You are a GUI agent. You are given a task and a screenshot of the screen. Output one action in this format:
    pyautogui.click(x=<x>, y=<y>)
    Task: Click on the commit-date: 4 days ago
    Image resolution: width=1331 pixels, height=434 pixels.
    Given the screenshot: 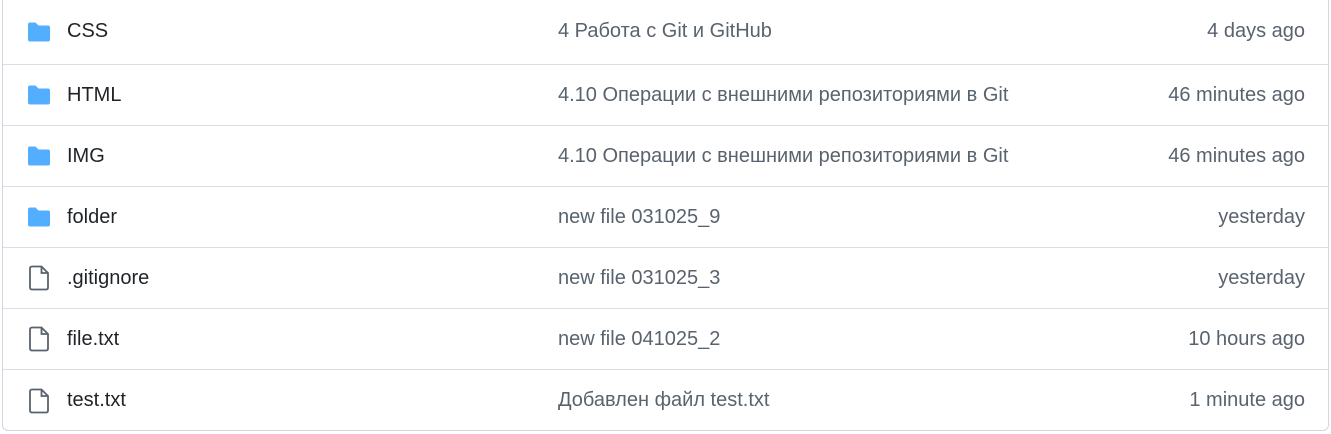 What is the action you would take?
    pyautogui.click(x=1256, y=31)
    